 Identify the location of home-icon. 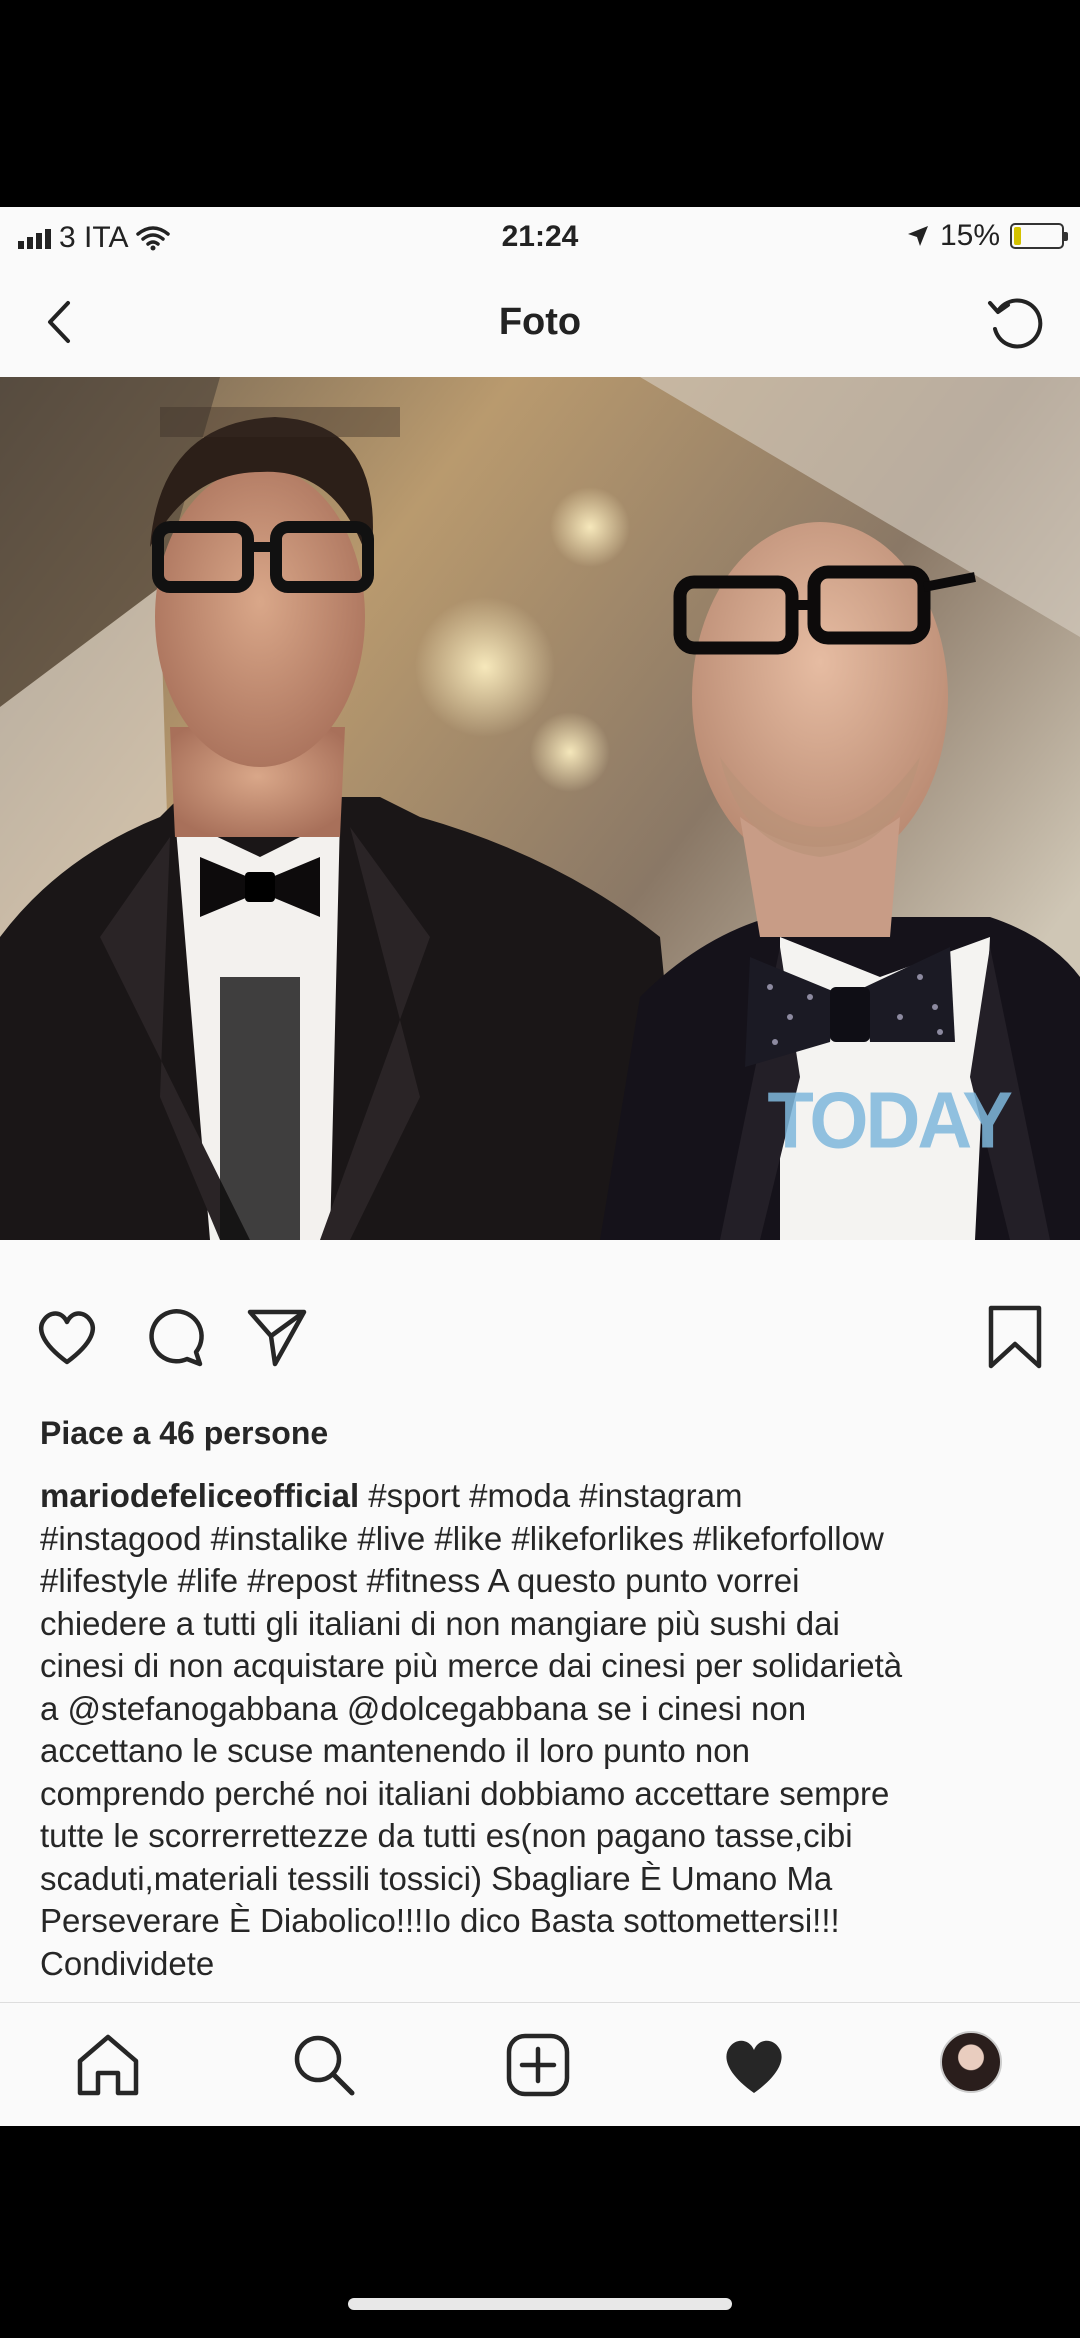
(108, 2065).